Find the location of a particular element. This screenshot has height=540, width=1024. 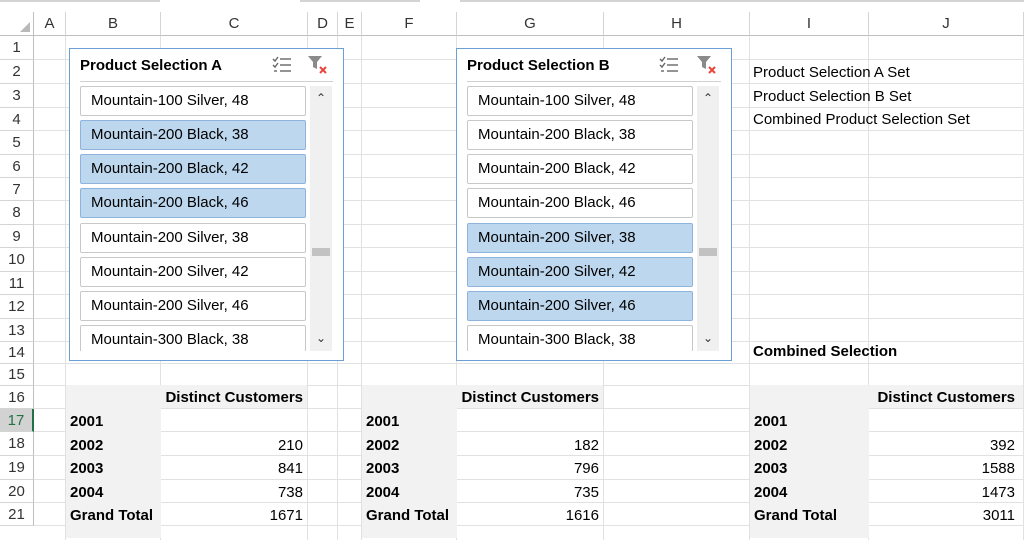

pivot-b-row-value: 182 is located at coordinates (530, 445).